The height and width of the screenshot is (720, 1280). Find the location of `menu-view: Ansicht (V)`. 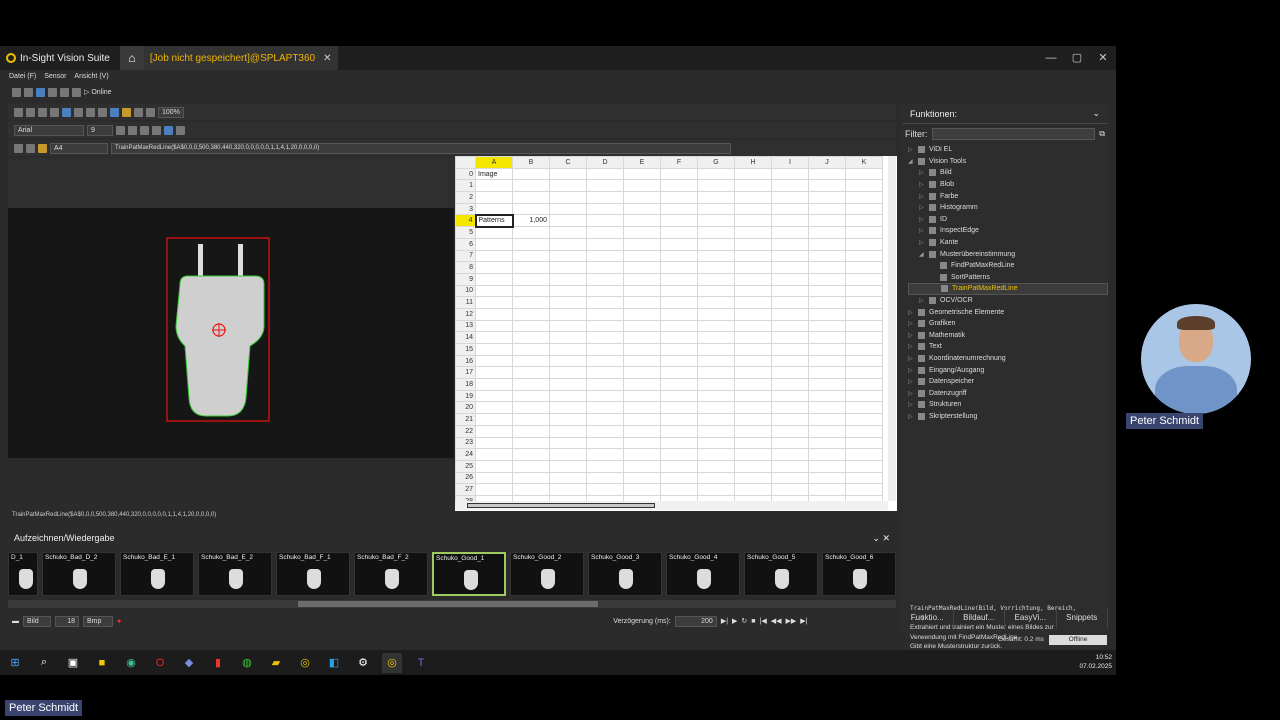

menu-view: Ansicht (V) is located at coordinates (91, 76).